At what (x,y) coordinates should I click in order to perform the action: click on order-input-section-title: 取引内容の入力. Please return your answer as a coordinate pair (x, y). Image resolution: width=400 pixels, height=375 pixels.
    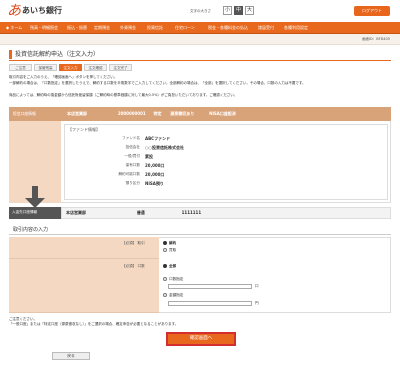
    Looking at the image, I should click on (200, 230).